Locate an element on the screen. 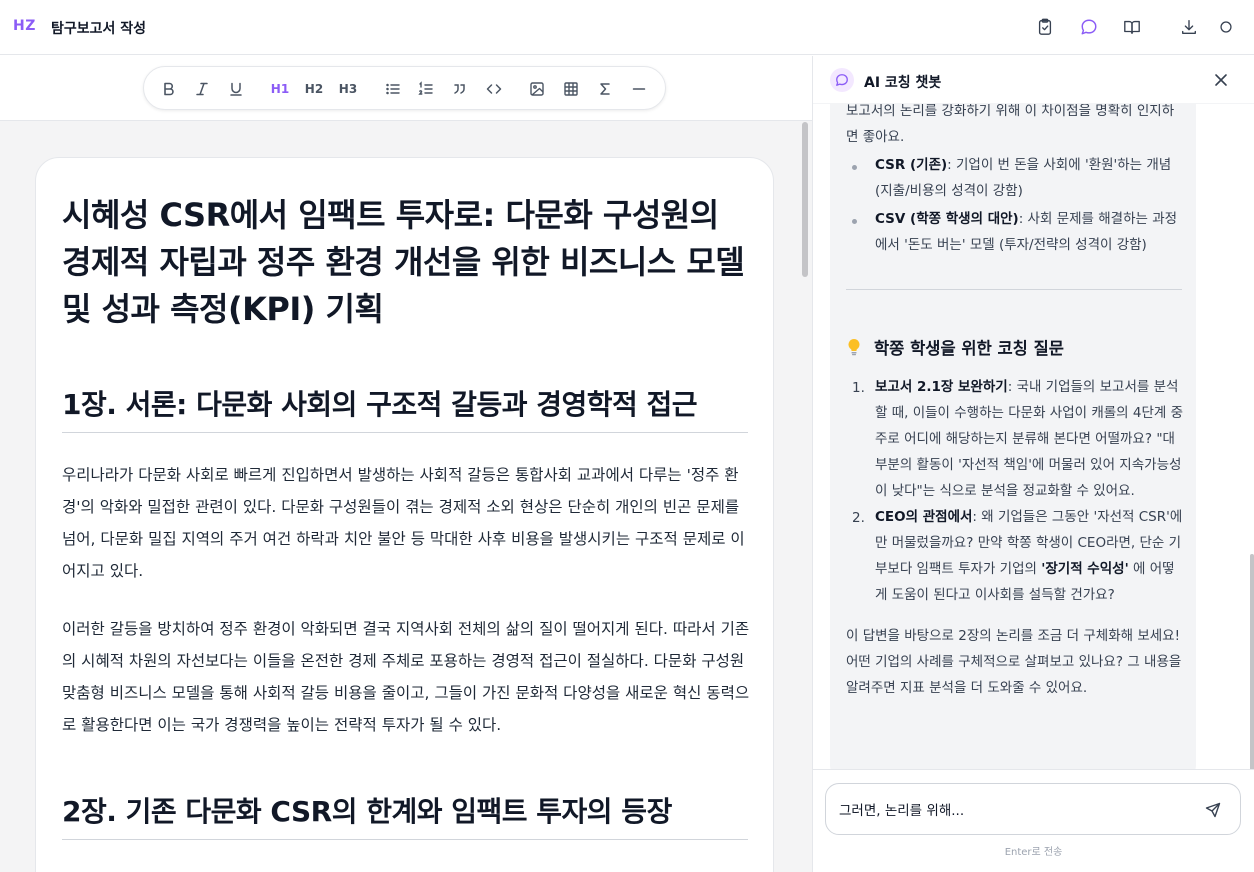 The width and height of the screenshot is (1254, 872). top-bar: HZ 탐구보고서 작성 is located at coordinates (627, 27).